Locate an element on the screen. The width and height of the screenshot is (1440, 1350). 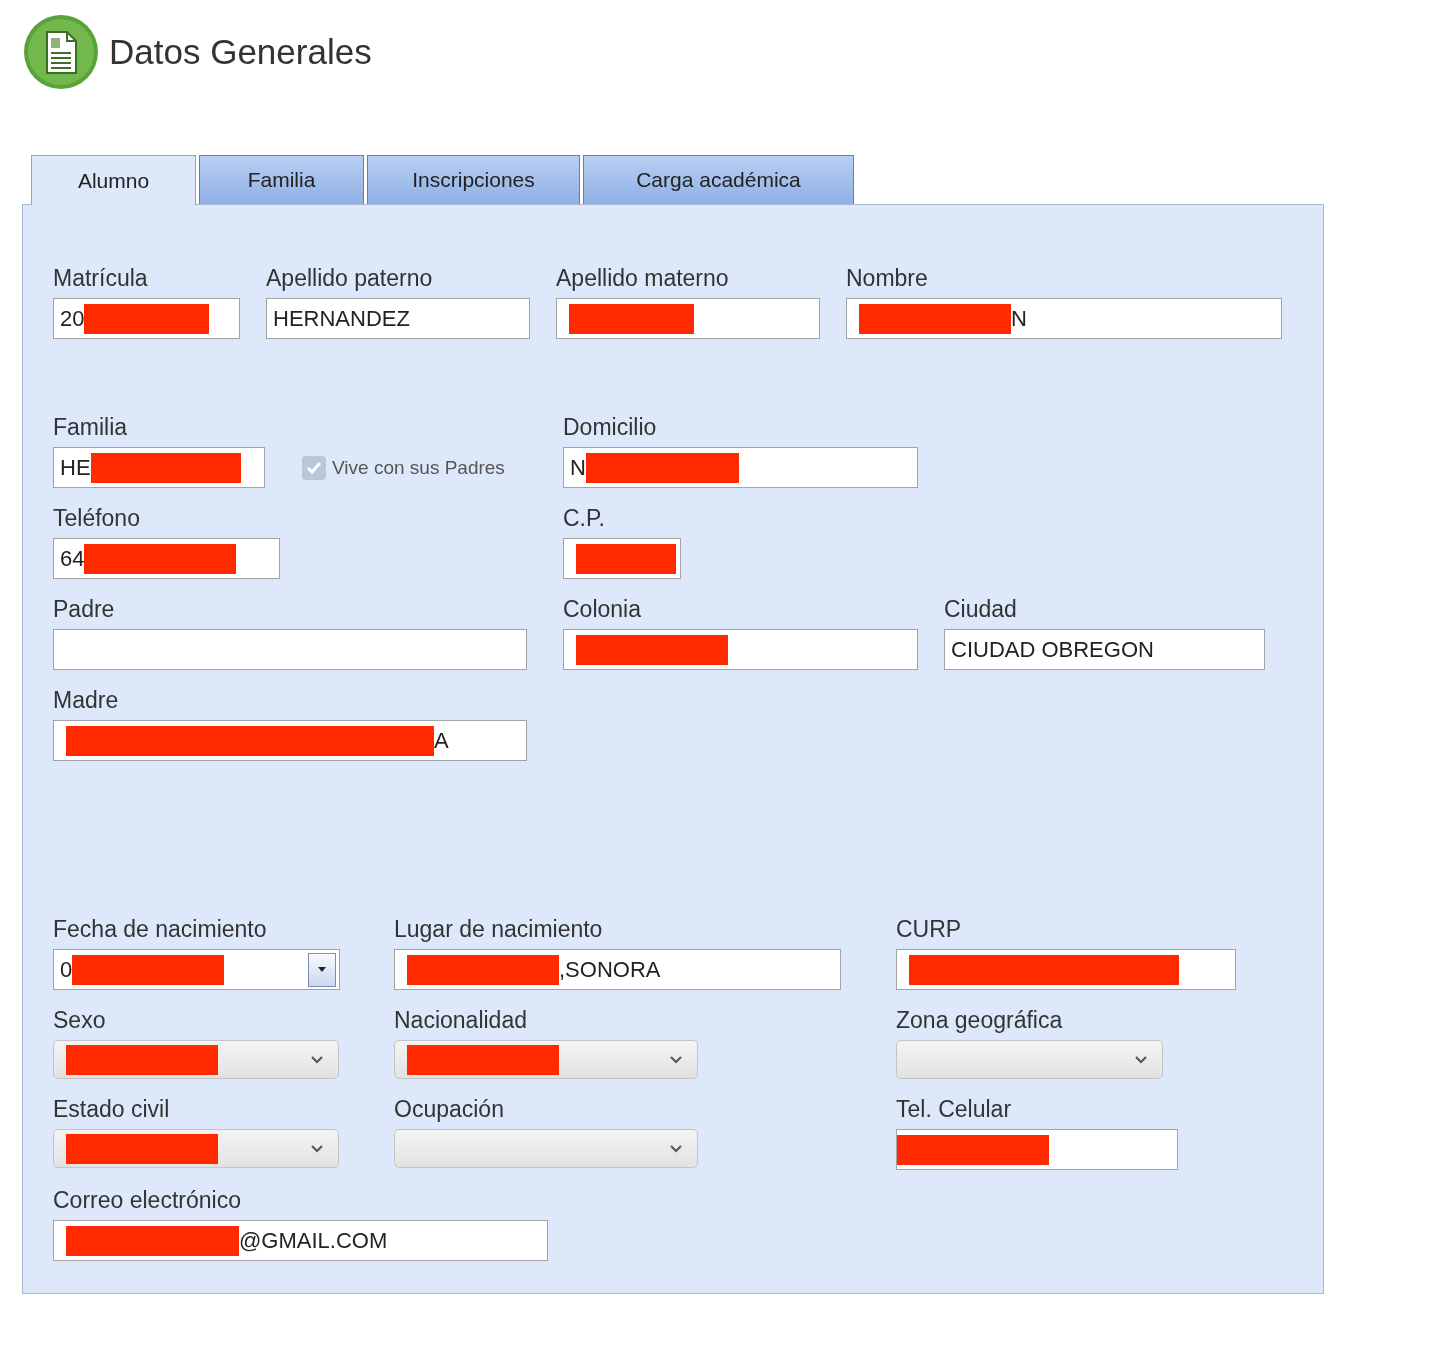
field-label: Nacionalidad is located at coordinates (461, 1020).